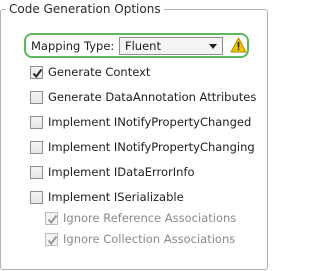  I want to click on mapping-type-row: Mapping Type: Fluent, so click(136, 45).